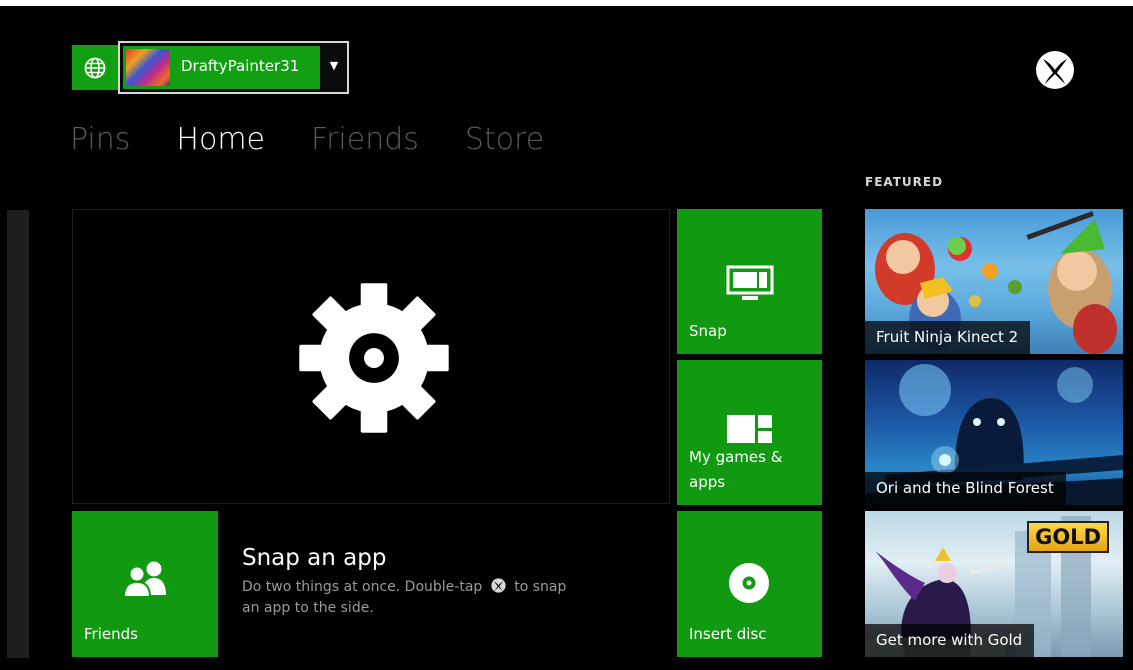  Describe the element at coordinates (736, 469) in the screenshot. I see `my-games-apps-tile-label: My games & apps` at that location.